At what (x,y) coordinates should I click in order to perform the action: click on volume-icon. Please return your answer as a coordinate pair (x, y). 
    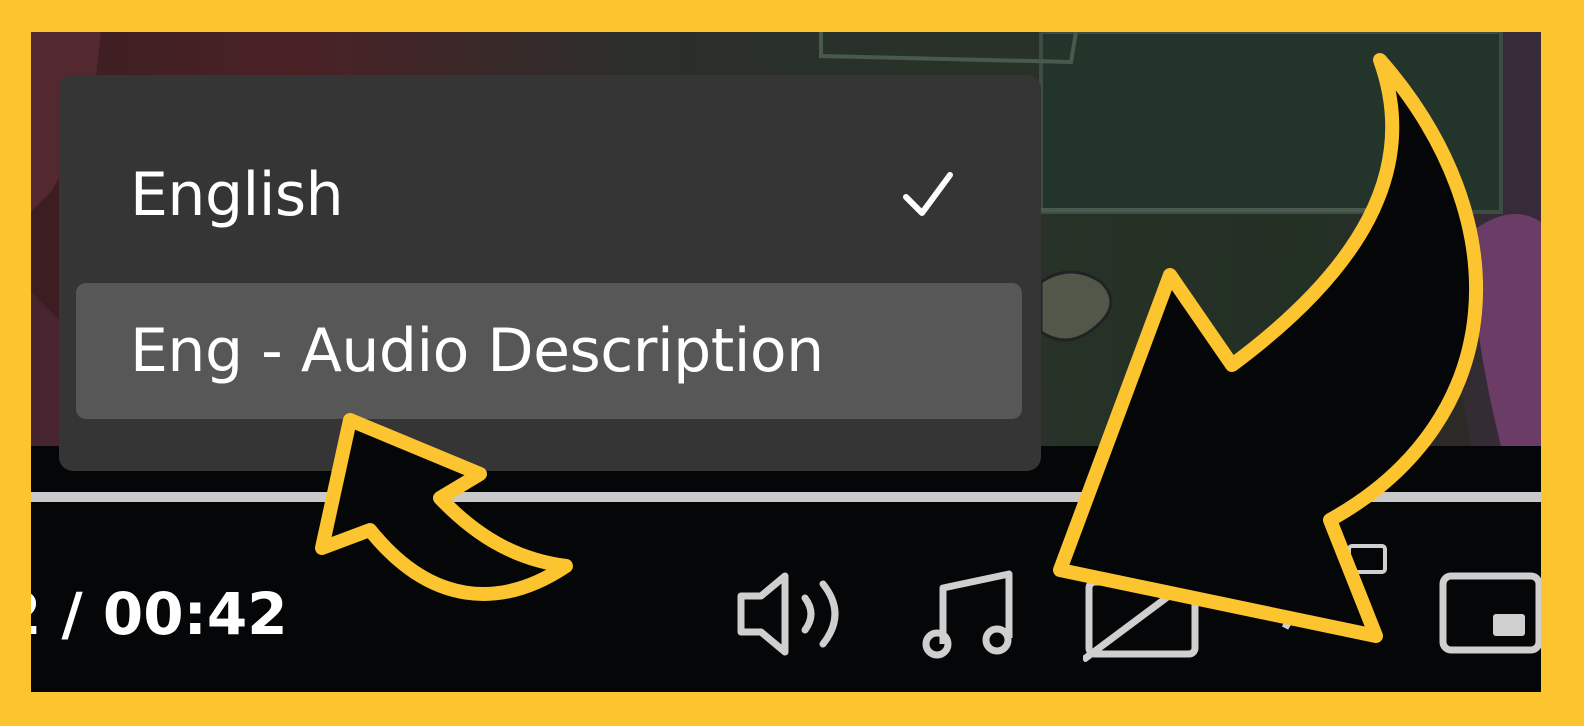
    Looking at the image, I should click on (797, 614).